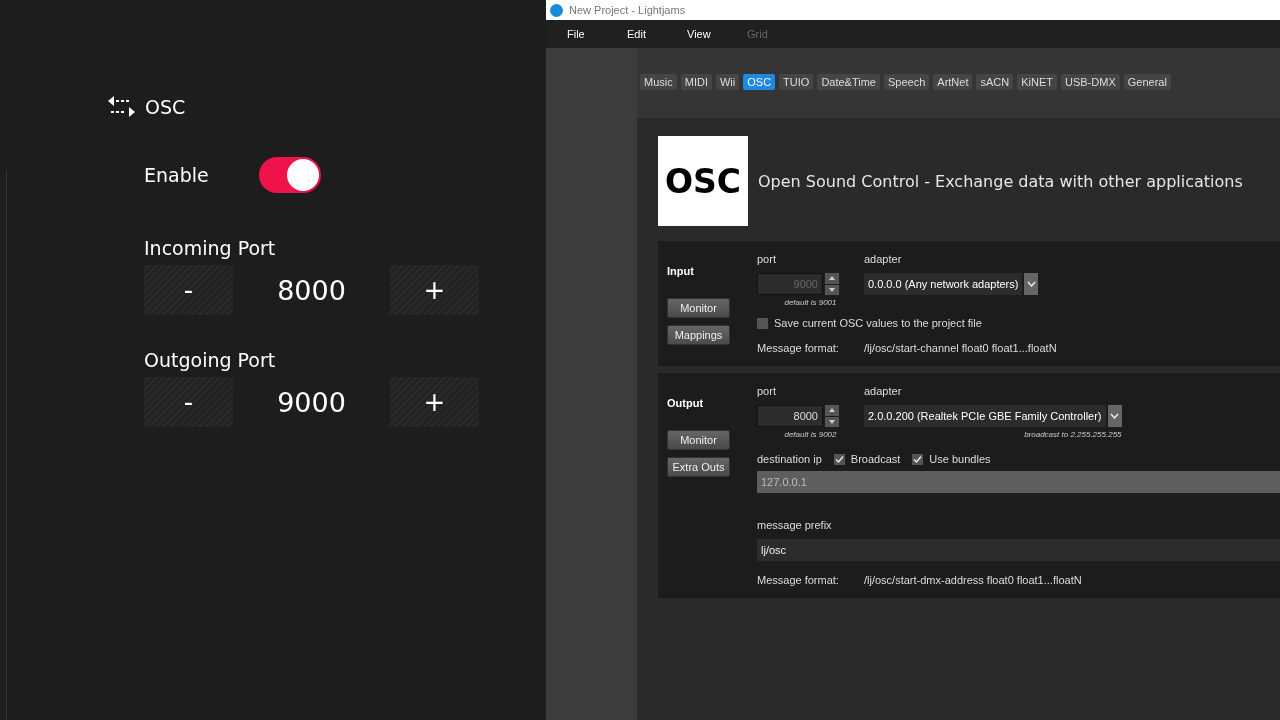  Describe the element at coordinates (1073, 434) in the screenshot. I see `adapter-hint: broadcast to 2.255.255.255` at that location.